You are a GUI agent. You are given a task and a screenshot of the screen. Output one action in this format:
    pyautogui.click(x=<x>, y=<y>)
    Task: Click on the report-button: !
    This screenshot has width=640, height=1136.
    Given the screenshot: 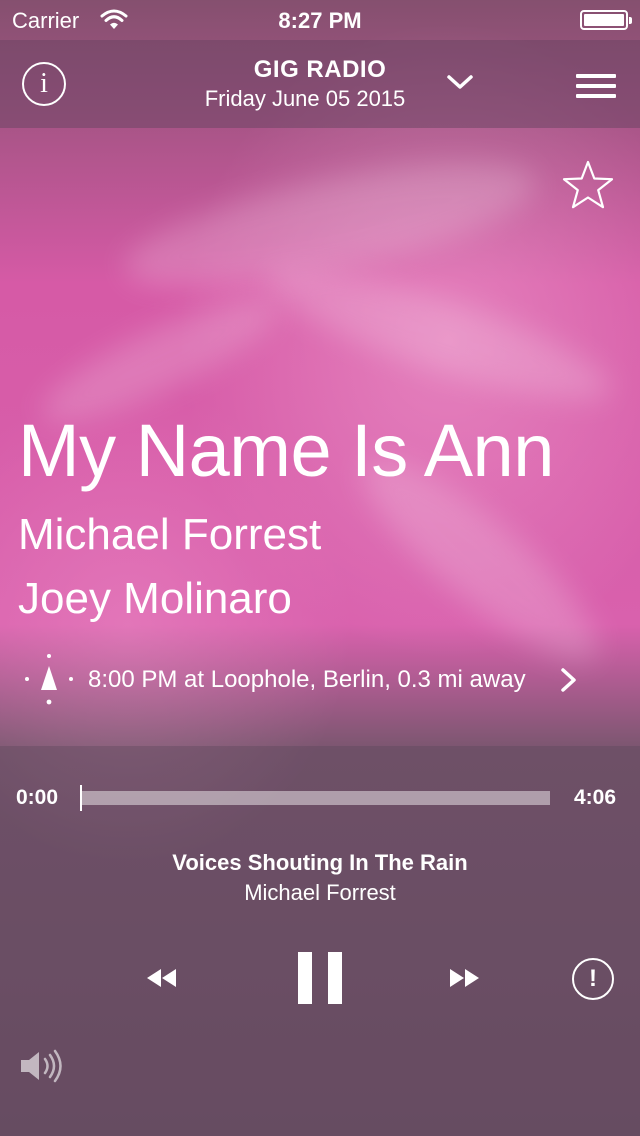 What is the action you would take?
    pyautogui.click(x=593, y=979)
    